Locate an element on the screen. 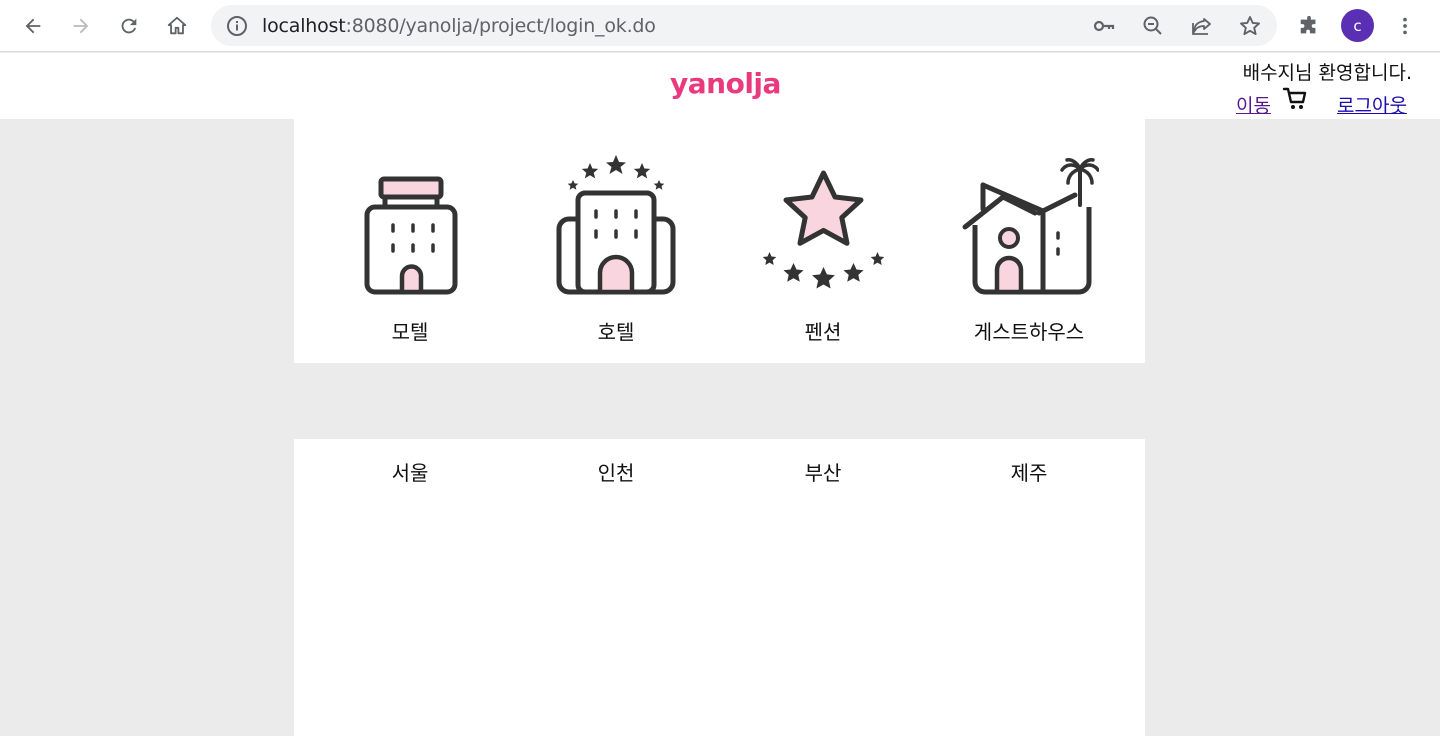  category-label: 호텔 is located at coordinates (616, 332).